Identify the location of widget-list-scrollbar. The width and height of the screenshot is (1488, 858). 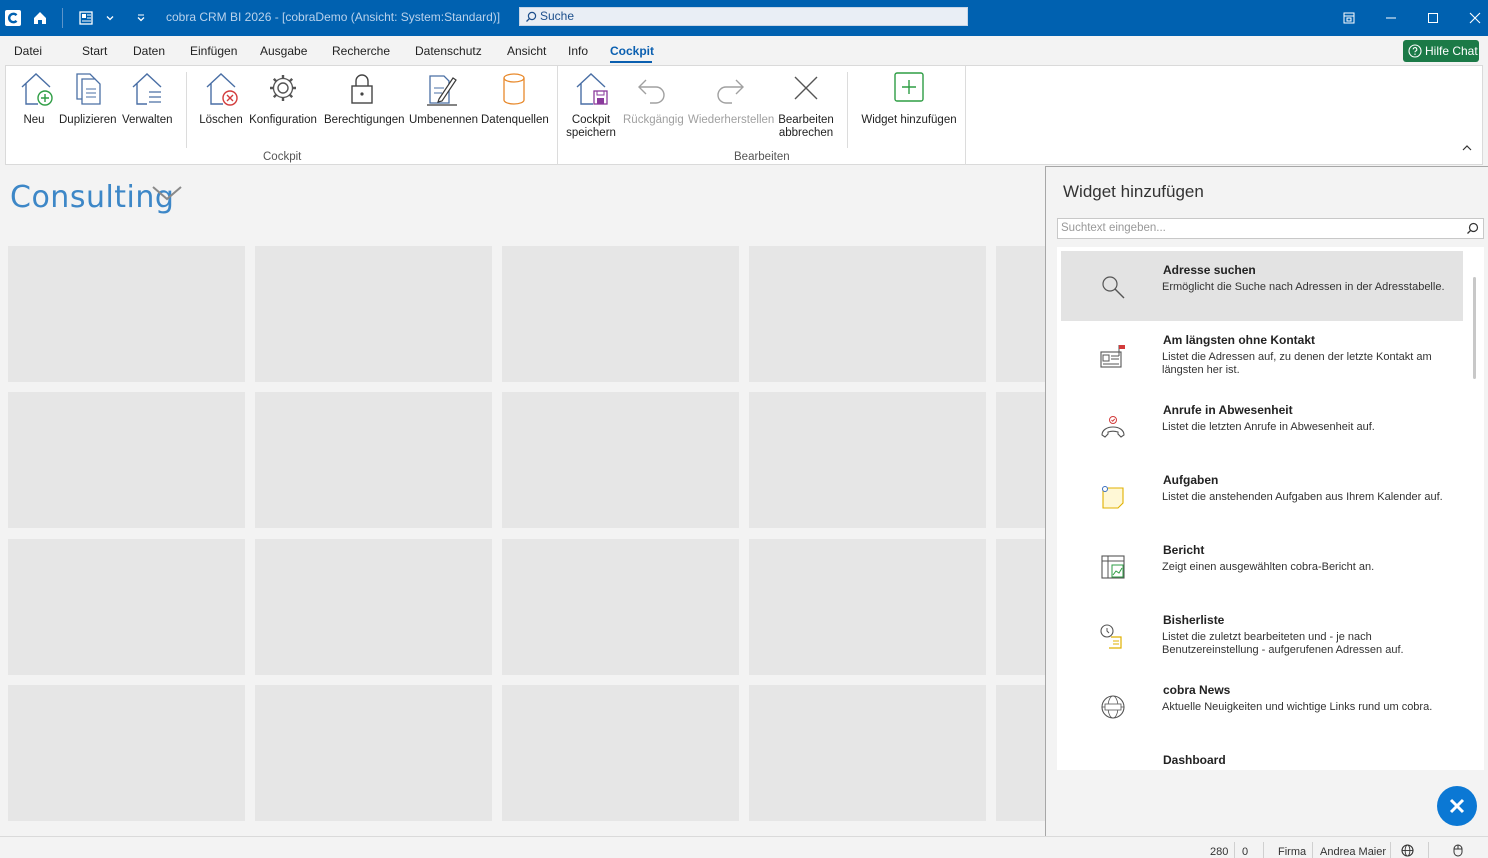
(1474, 328).